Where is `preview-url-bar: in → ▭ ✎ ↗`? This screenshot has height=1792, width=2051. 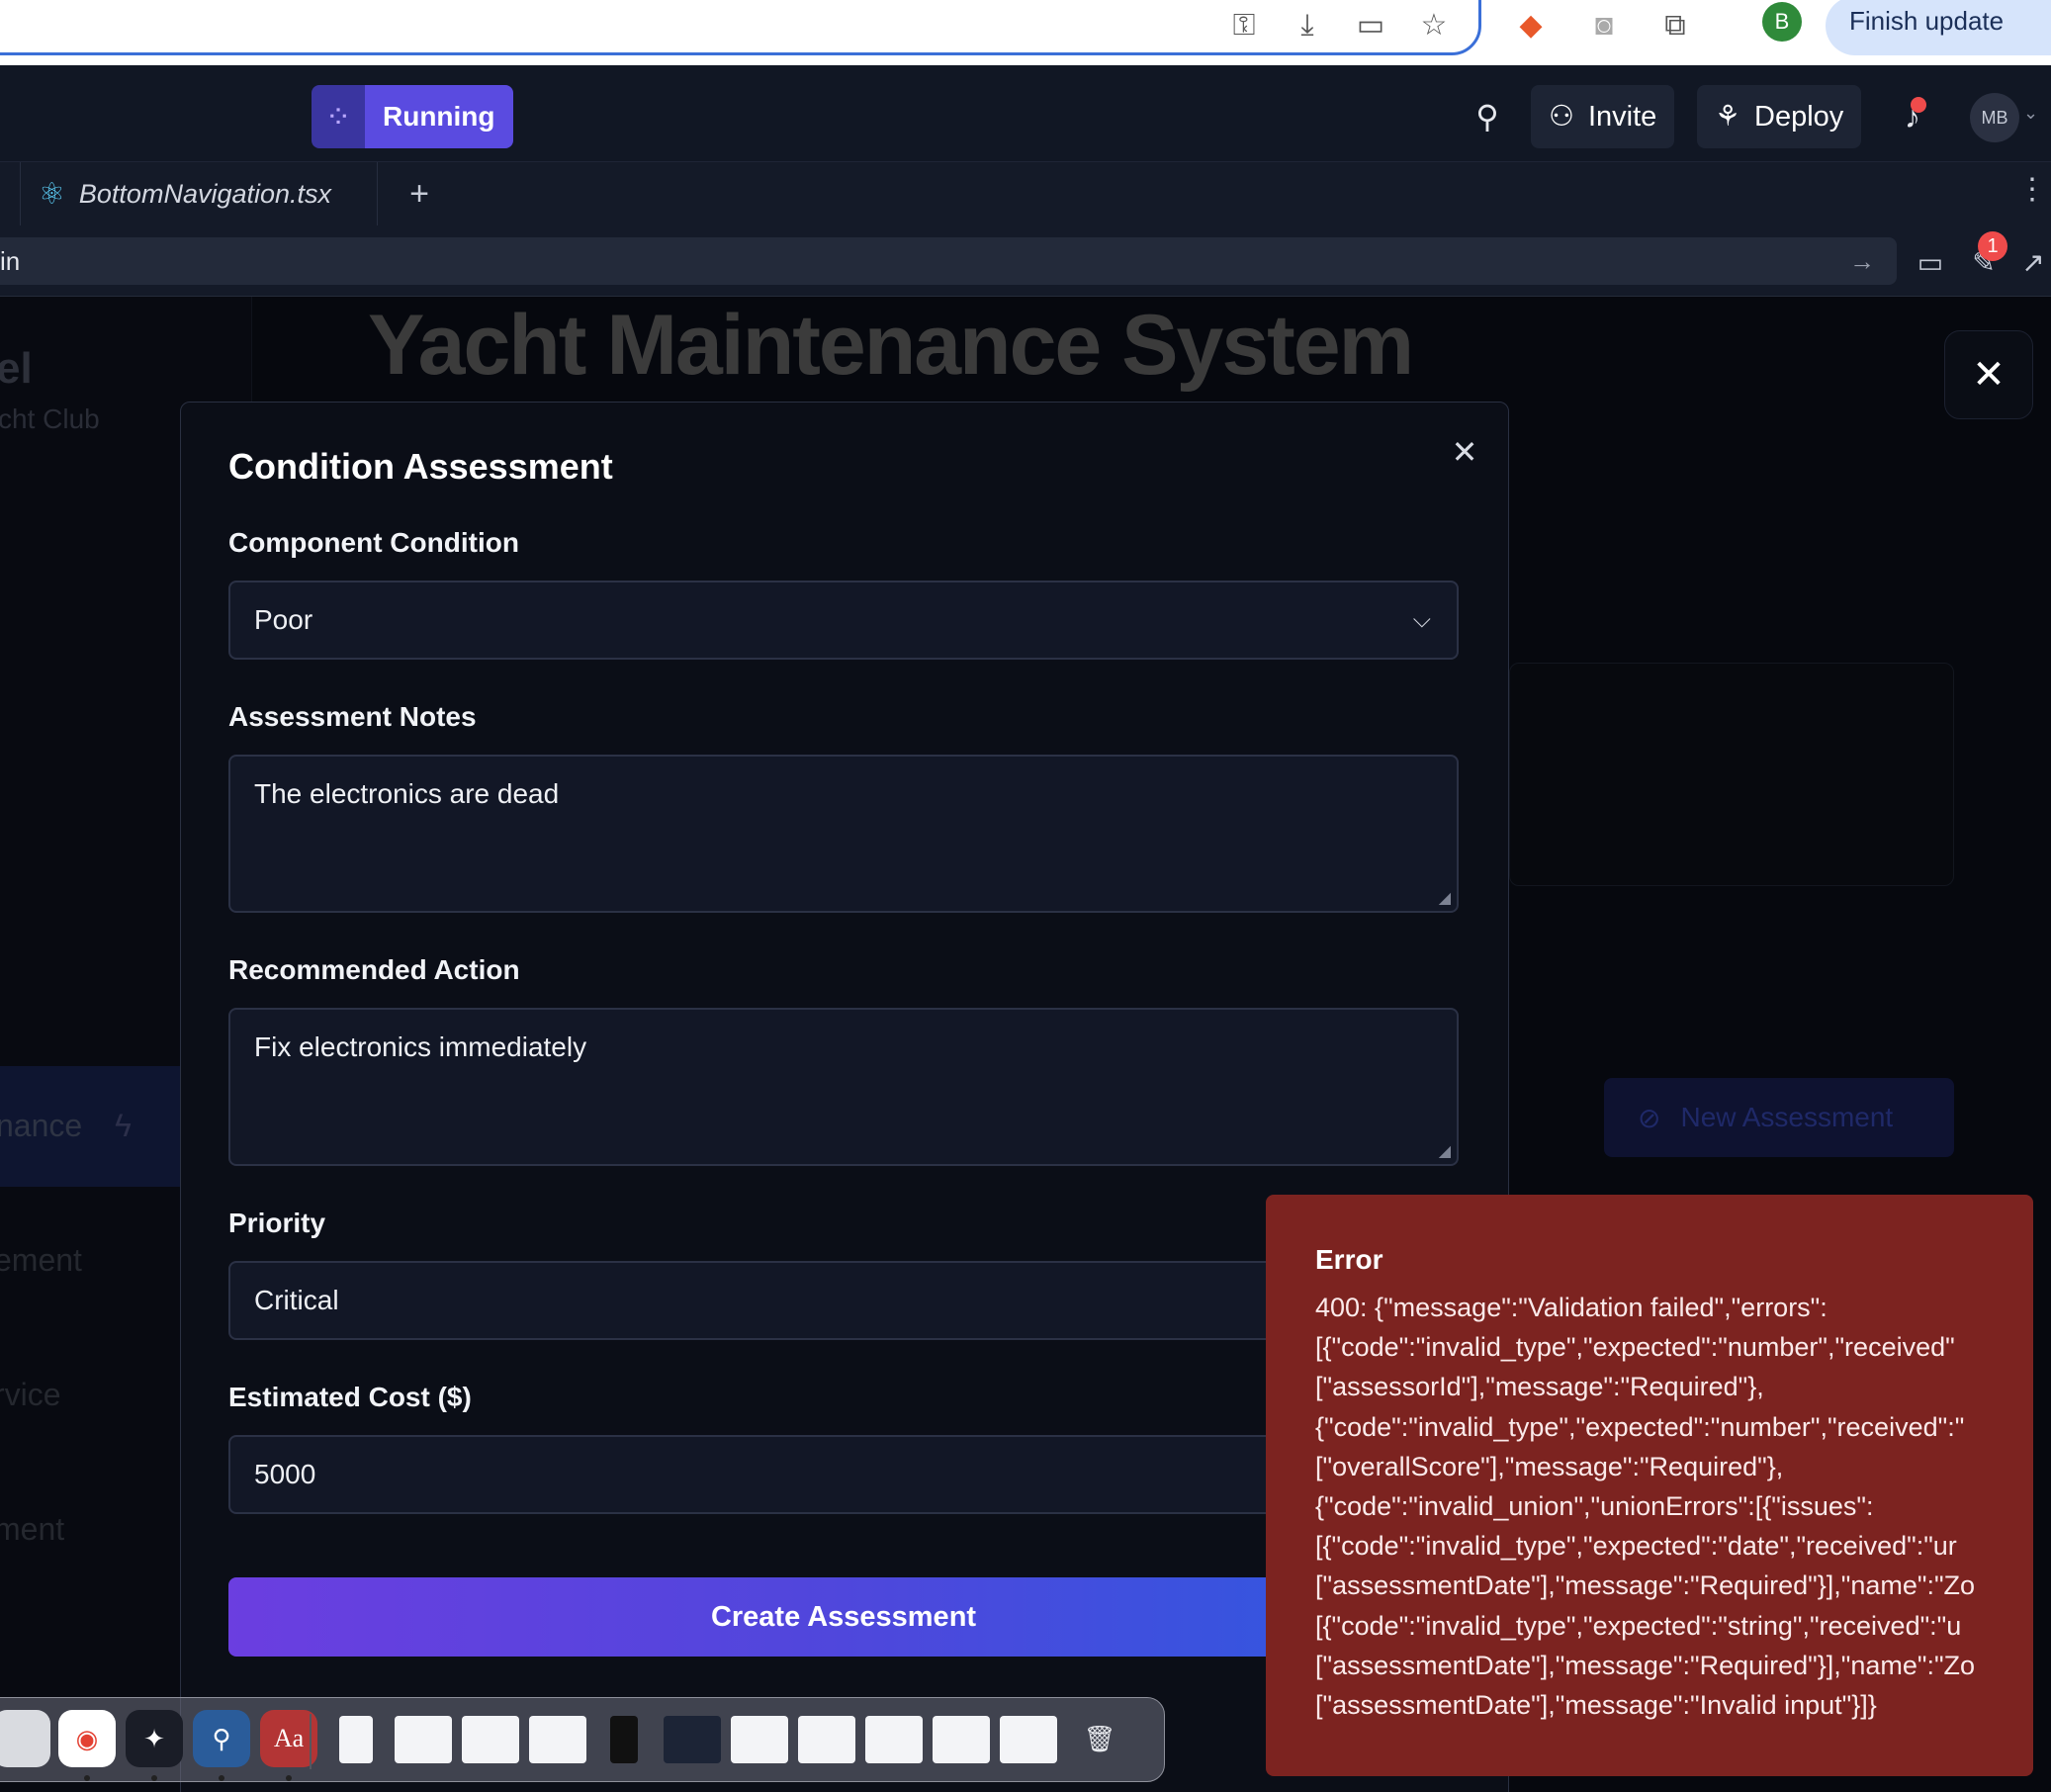 preview-url-bar: in → ▭ ✎ ↗ is located at coordinates (1025, 261).